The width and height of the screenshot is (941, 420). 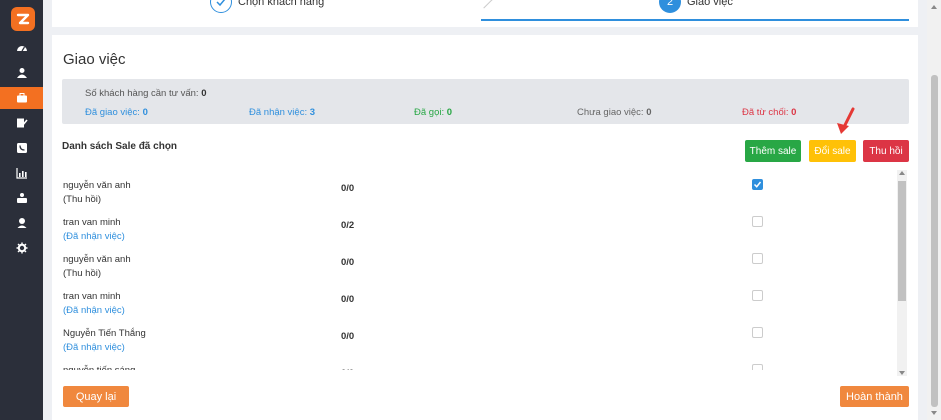 I want to click on back-button: Quay lại, so click(x=96, y=396).